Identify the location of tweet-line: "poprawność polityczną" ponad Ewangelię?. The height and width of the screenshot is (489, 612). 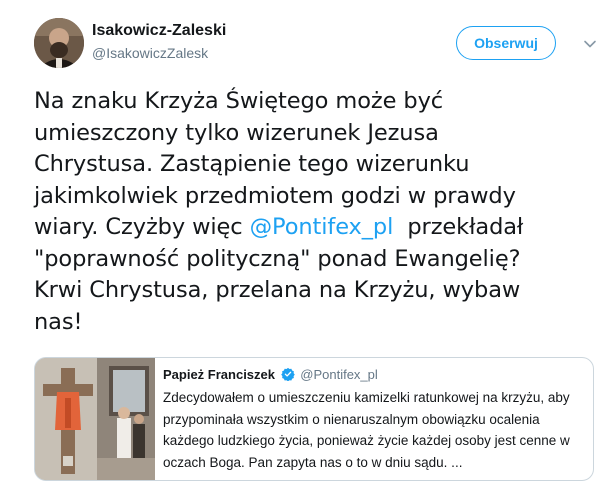
(277, 258).